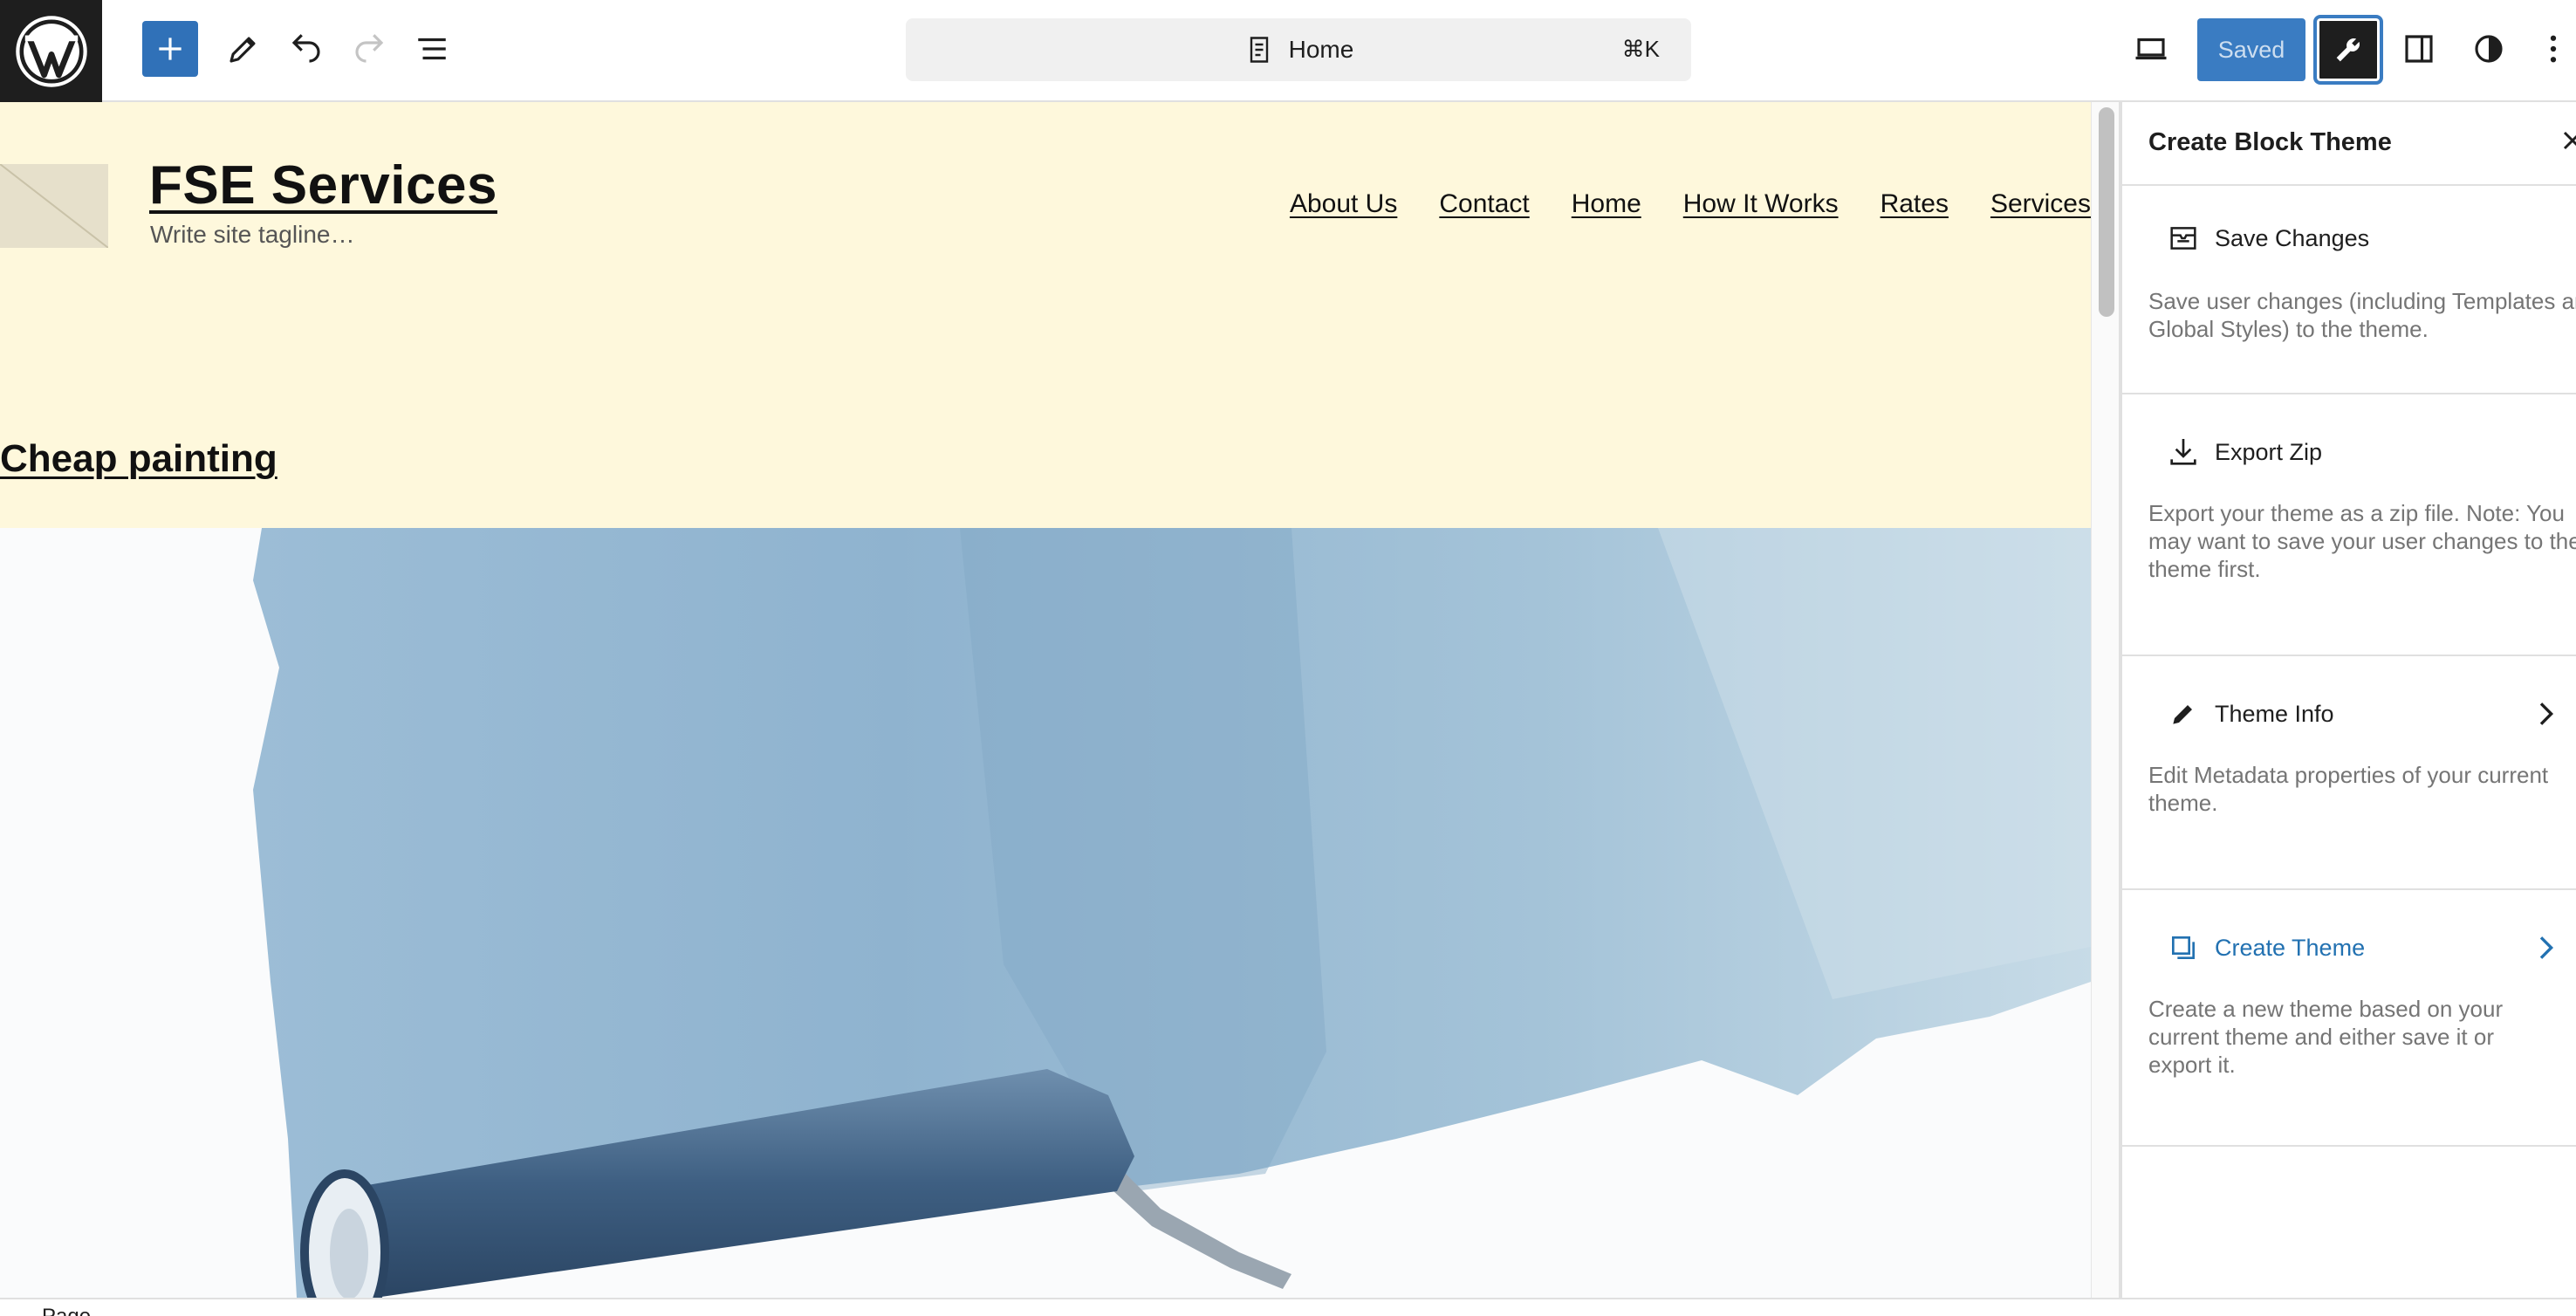 The width and height of the screenshot is (2576, 1316). What do you see at coordinates (2106, 212) in the screenshot?
I see `scrollbar-thumb` at bounding box center [2106, 212].